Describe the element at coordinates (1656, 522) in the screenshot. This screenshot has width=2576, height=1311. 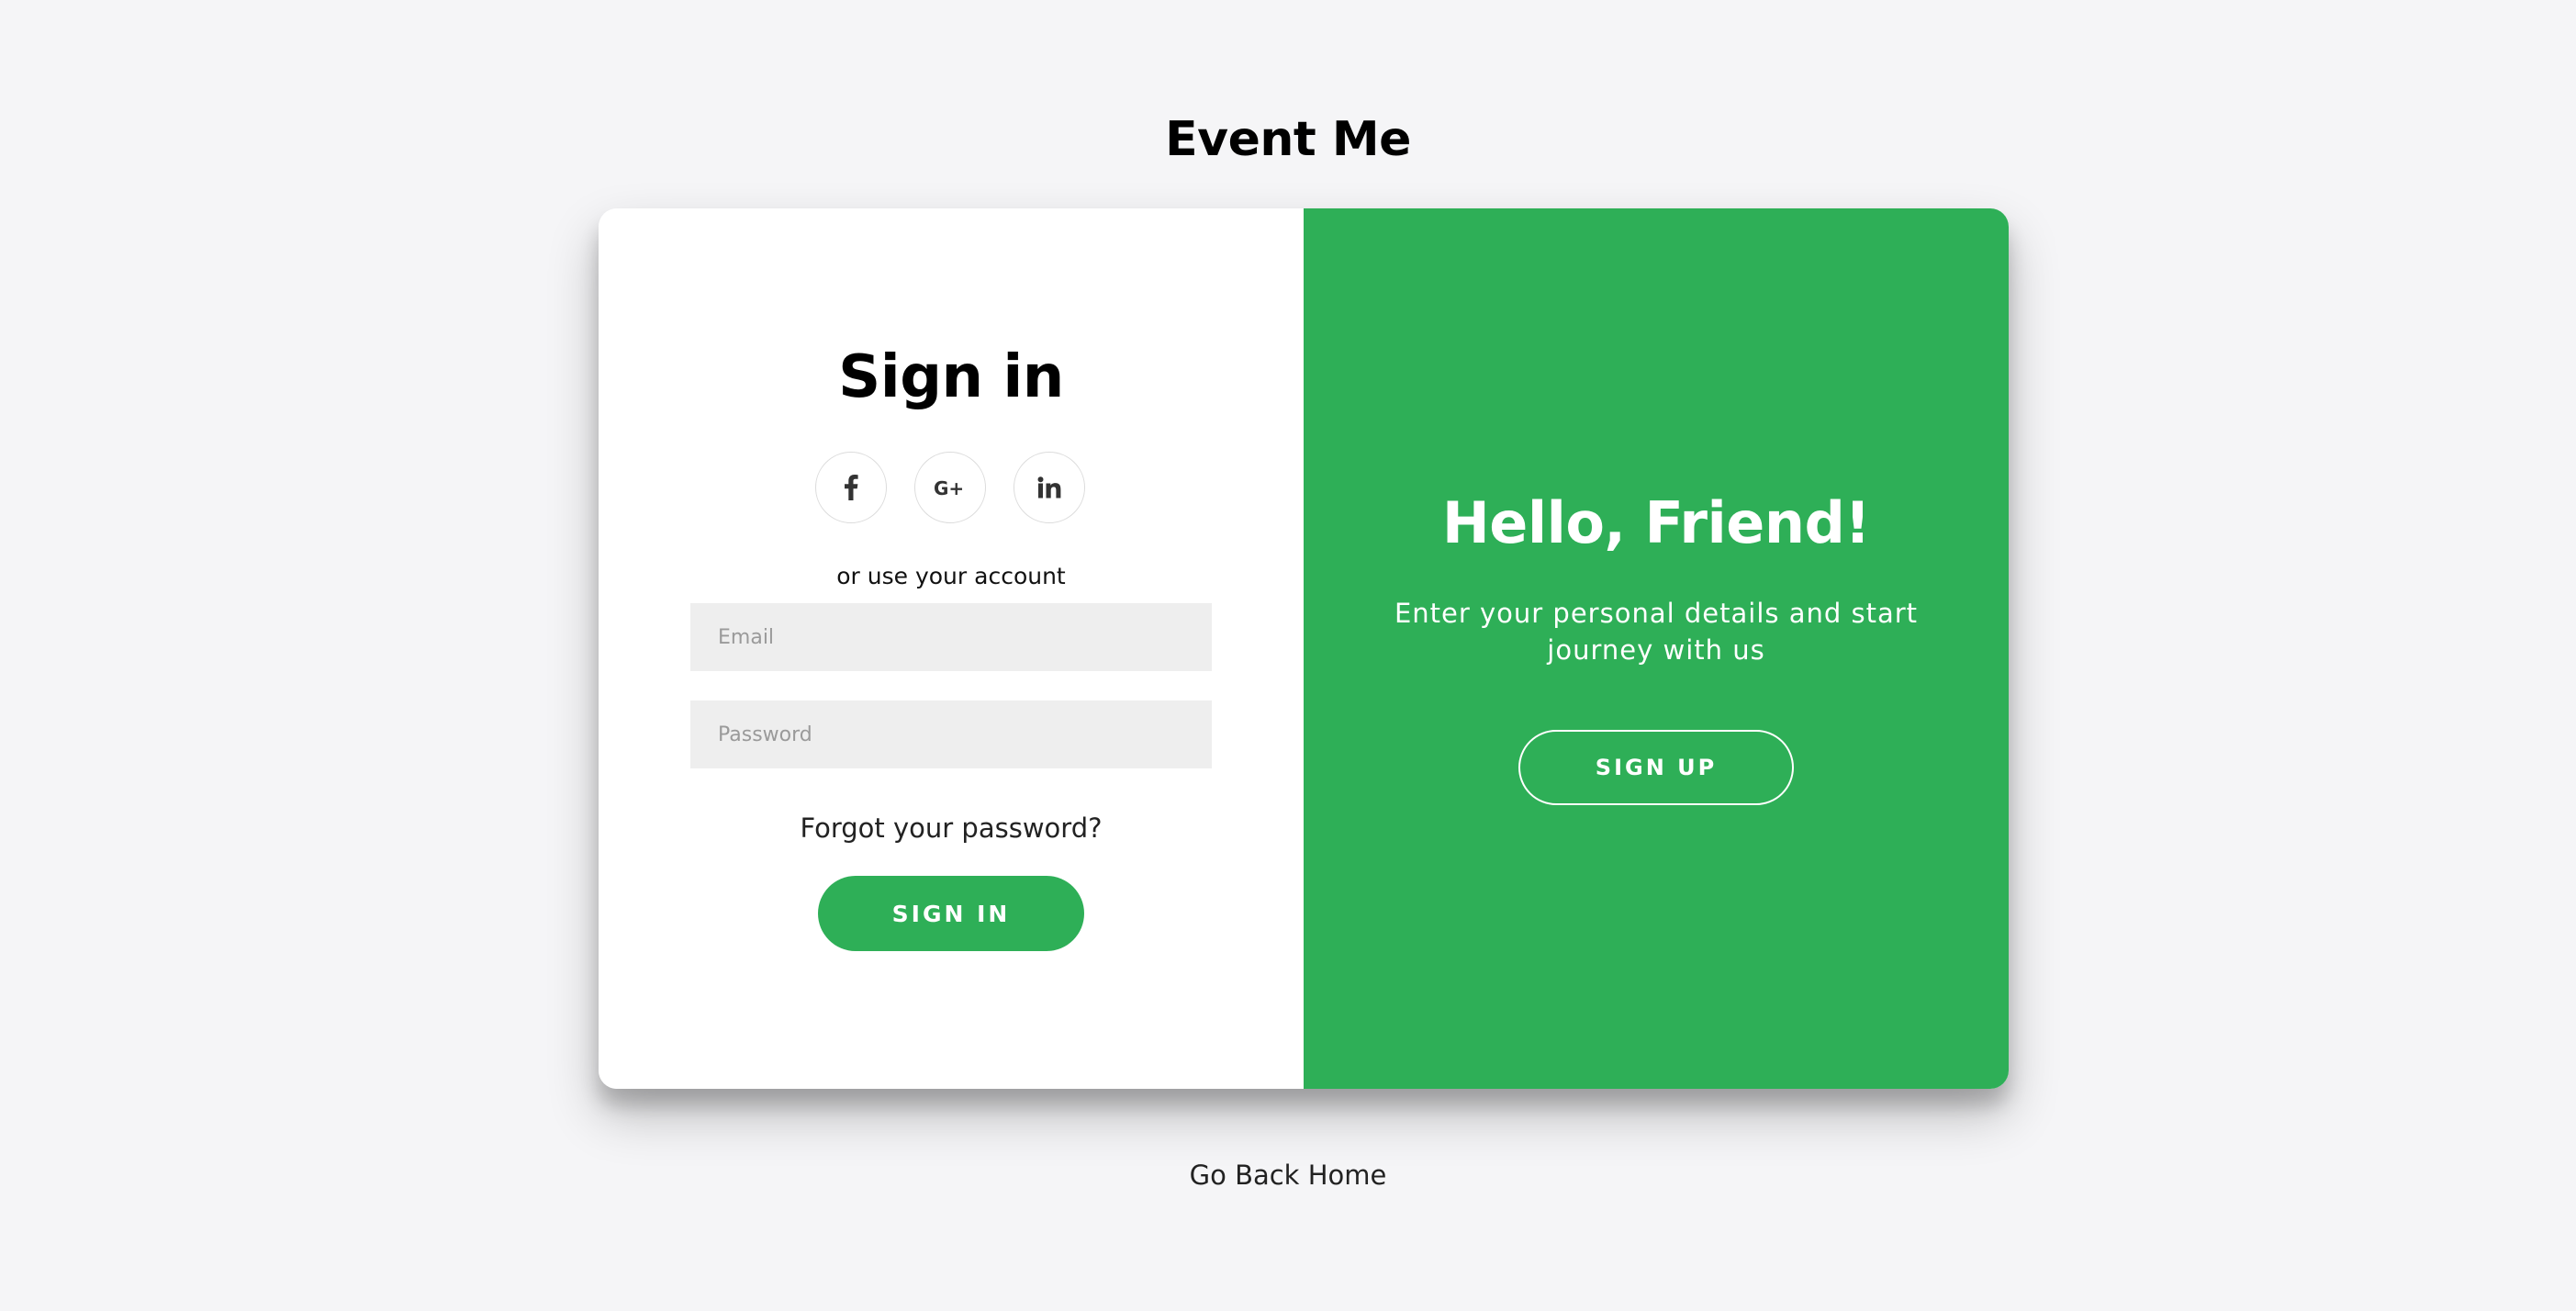
I see `overlay-heading: Hello, Friend!` at that location.